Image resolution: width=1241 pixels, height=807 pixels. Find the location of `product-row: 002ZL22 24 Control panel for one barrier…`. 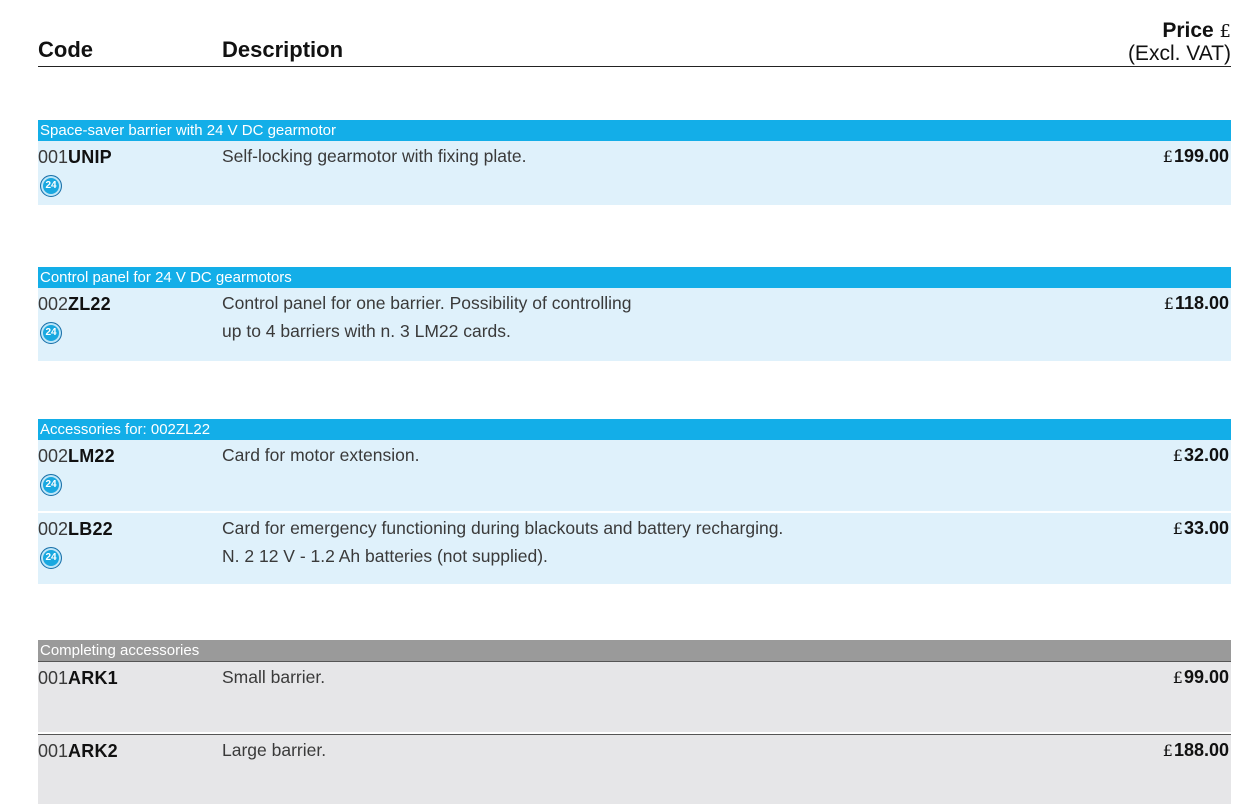

product-row: 002ZL22 24 Control panel for one barrier… is located at coordinates (634, 325).